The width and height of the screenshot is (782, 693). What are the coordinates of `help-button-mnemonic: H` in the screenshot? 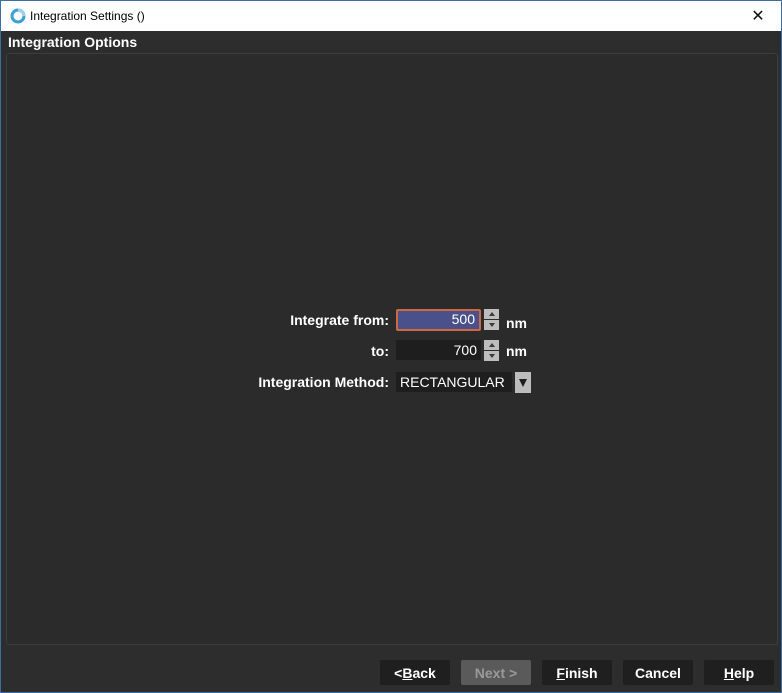 It's located at (728, 672).